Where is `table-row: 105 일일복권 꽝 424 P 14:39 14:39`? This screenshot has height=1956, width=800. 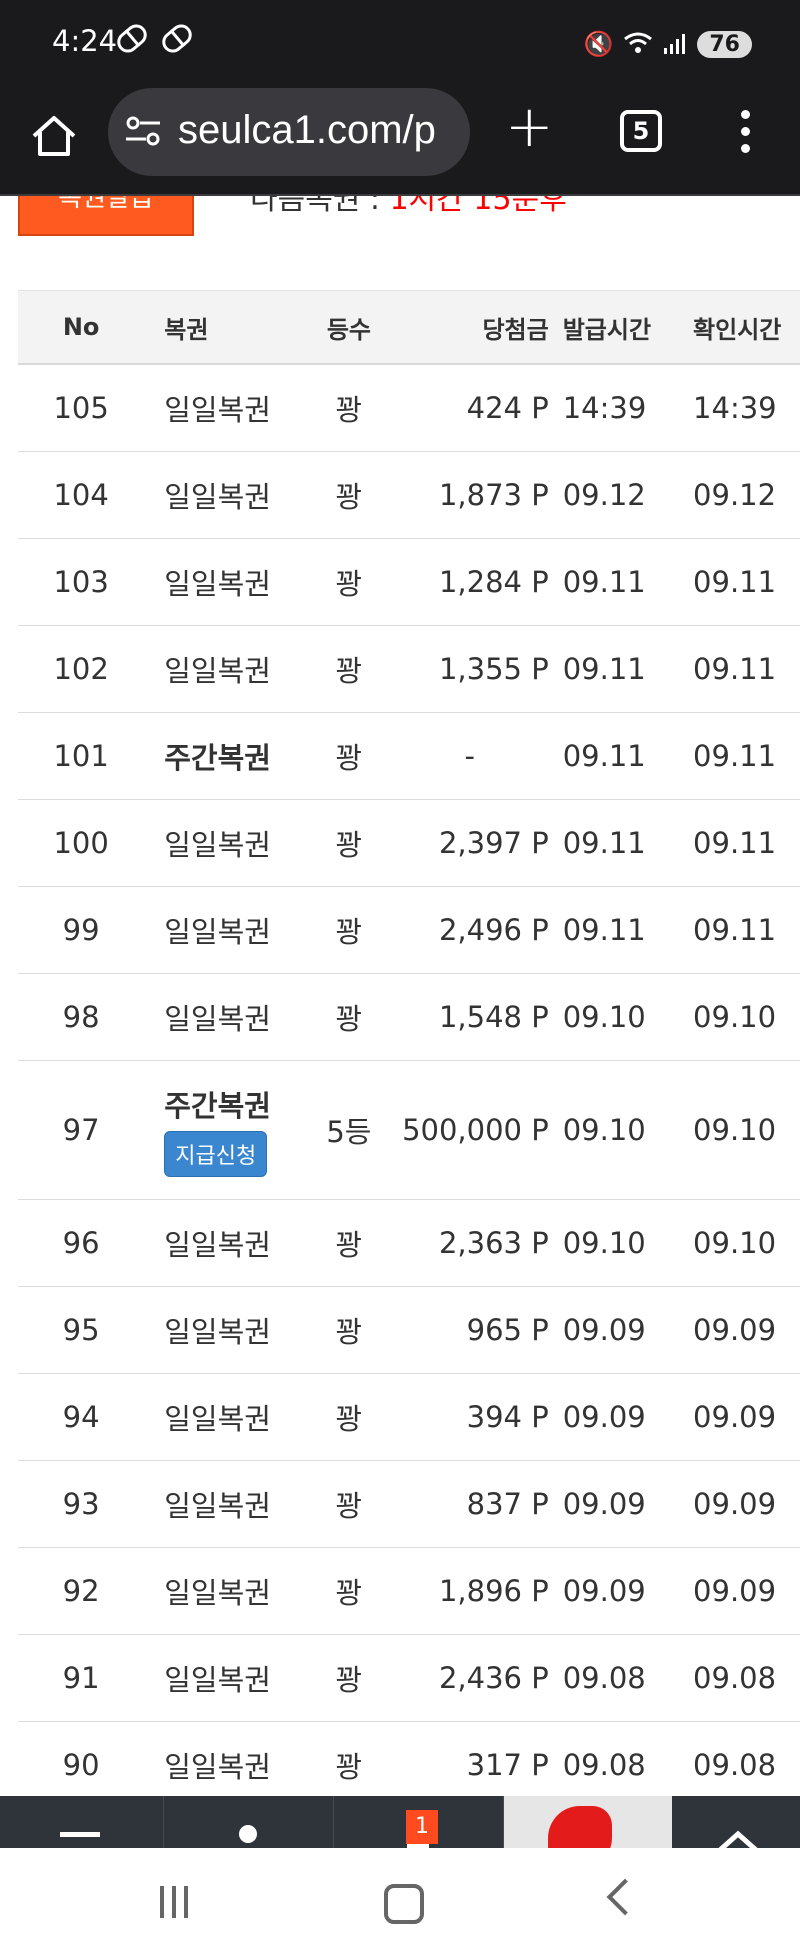
table-row: 105 일일복권 꽝 424 P 14:39 14:39 is located at coordinates (409, 408).